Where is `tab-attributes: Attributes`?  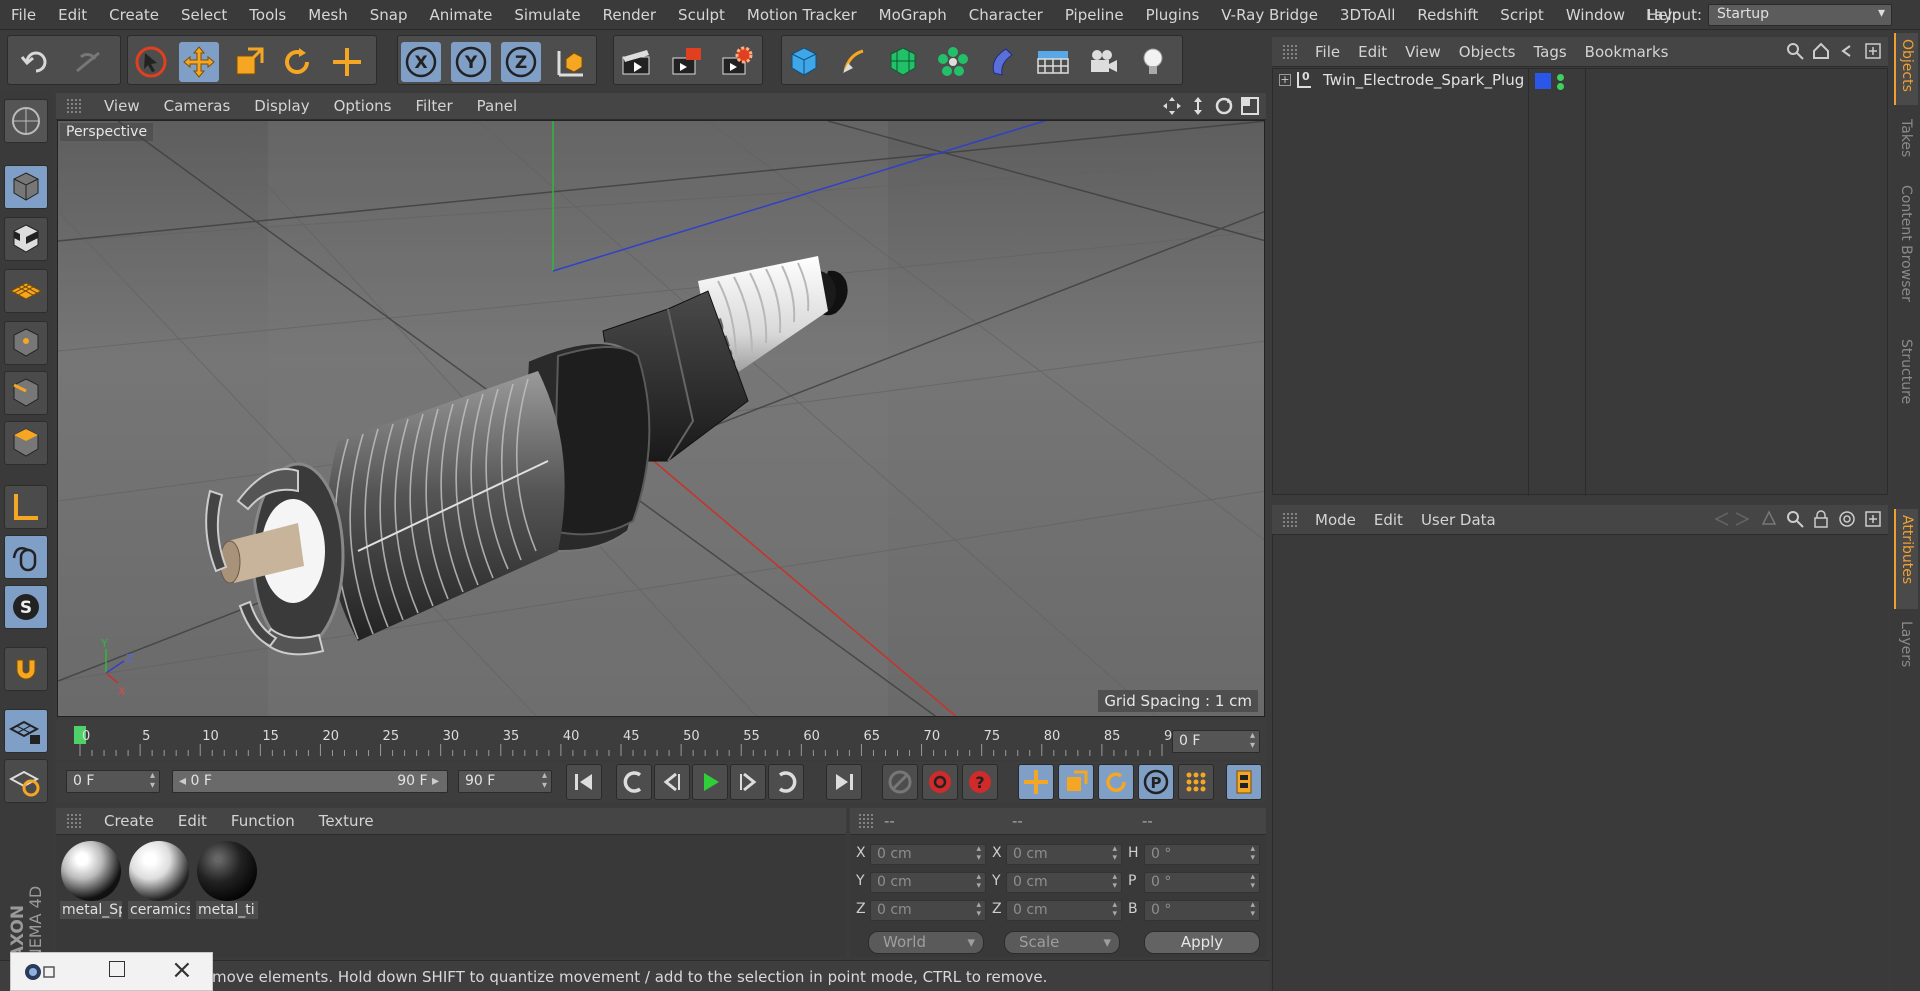 tab-attributes: Attributes is located at coordinates (1906, 559).